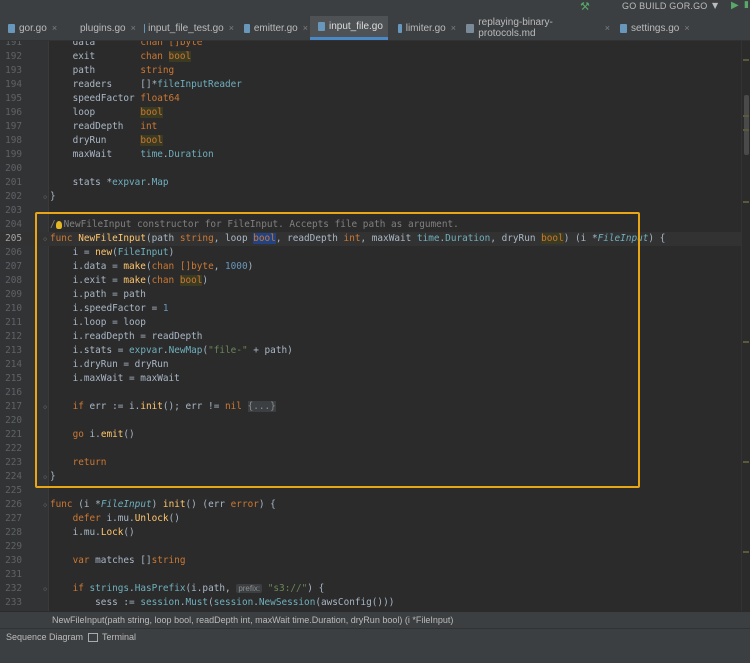 Image resolution: width=750 pixels, height=663 pixels. What do you see at coordinates (13, 588) in the screenshot?
I see `line-number: 232` at bounding box center [13, 588].